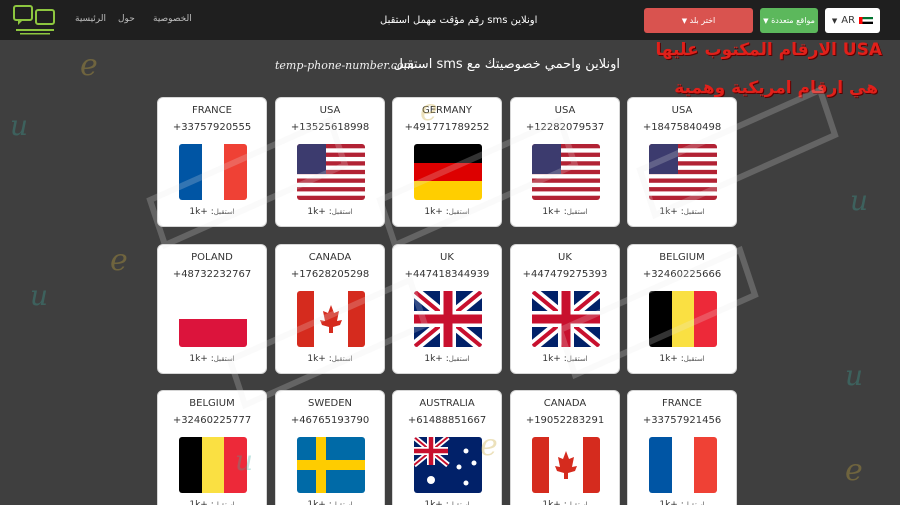 The height and width of the screenshot is (505, 900). I want to click on number-card: CANADA +19052283291 1k+ :استقبل, so click(565, 447).